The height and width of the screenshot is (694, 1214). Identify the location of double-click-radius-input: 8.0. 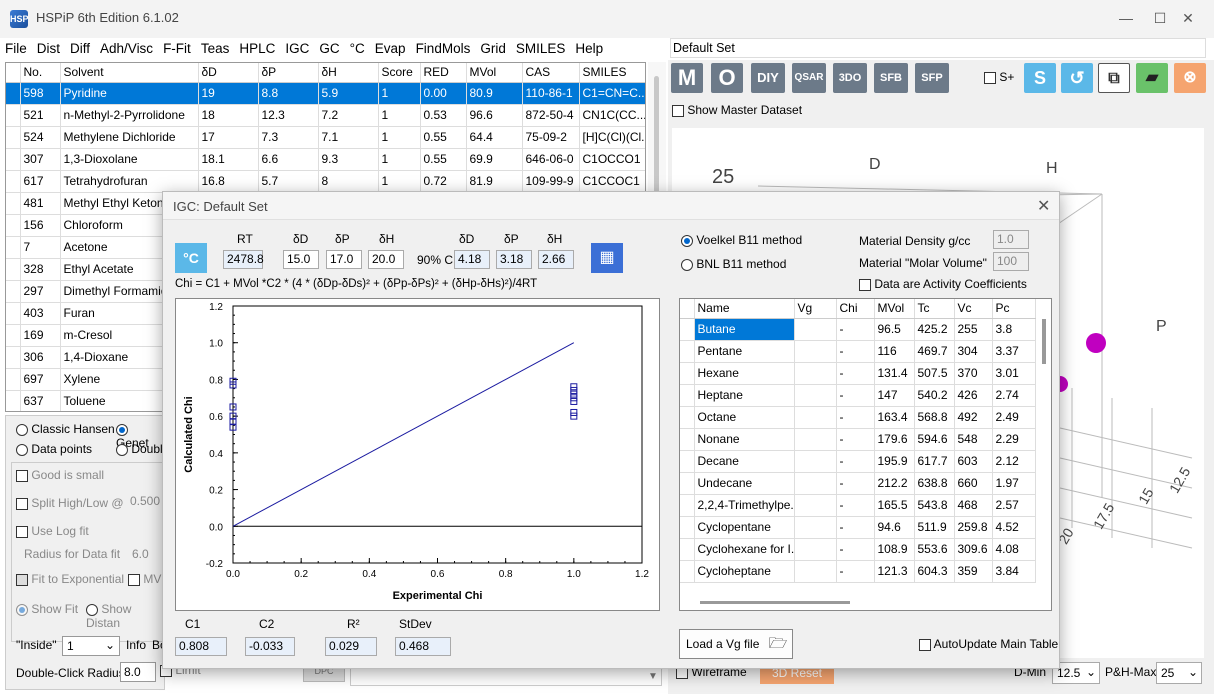
(138, 672).